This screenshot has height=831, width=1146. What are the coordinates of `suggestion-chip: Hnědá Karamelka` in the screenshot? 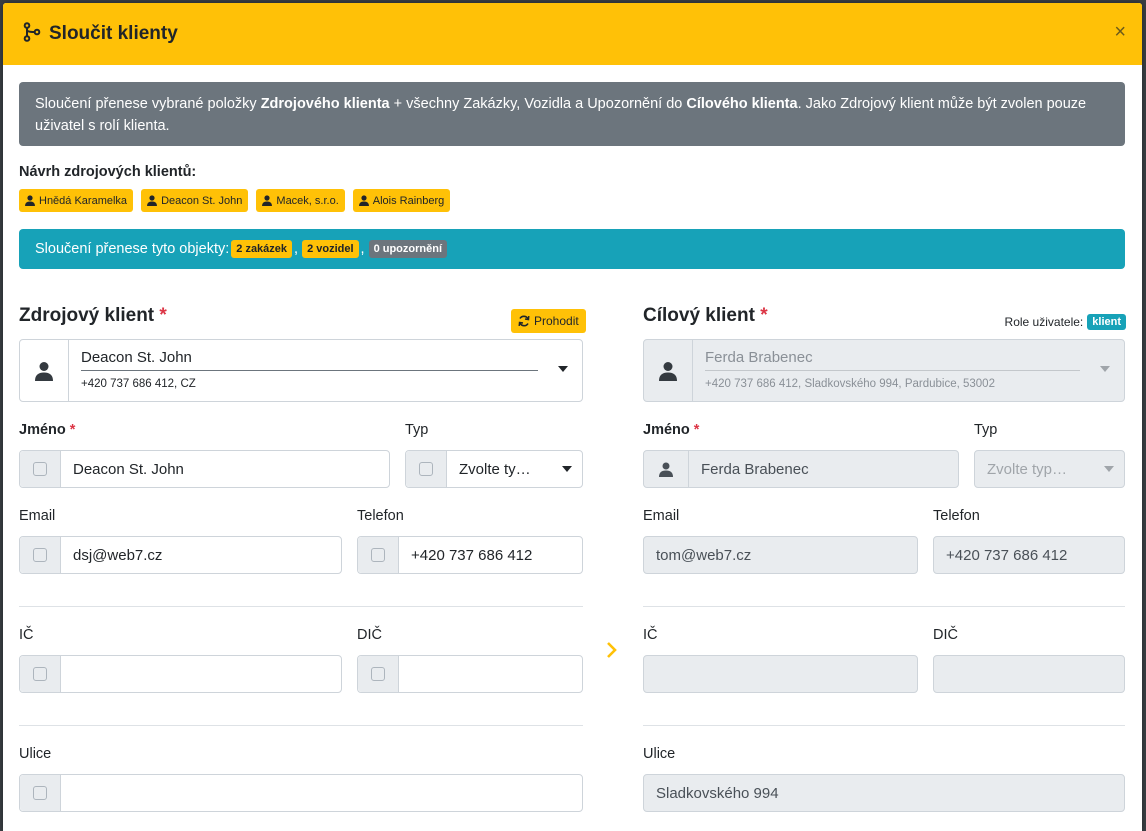 It's located at (76, 200).